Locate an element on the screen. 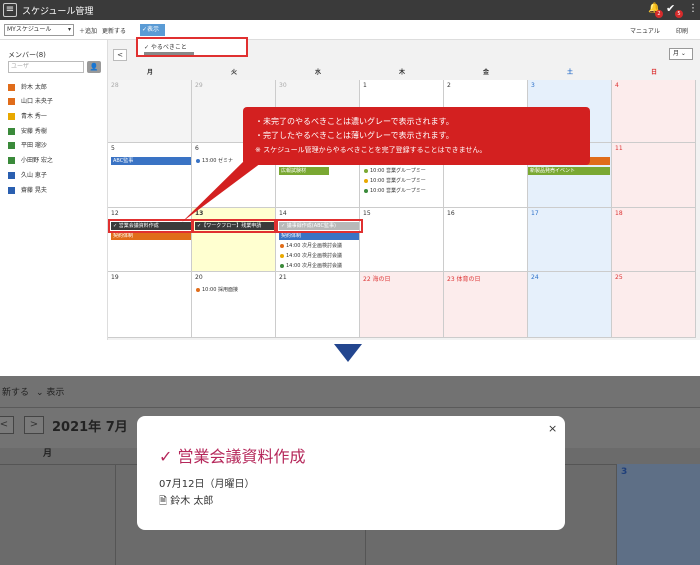 This screenshot has height=565, width=700. member-item: 久山 恵子 is located at coordinates (27, 175).